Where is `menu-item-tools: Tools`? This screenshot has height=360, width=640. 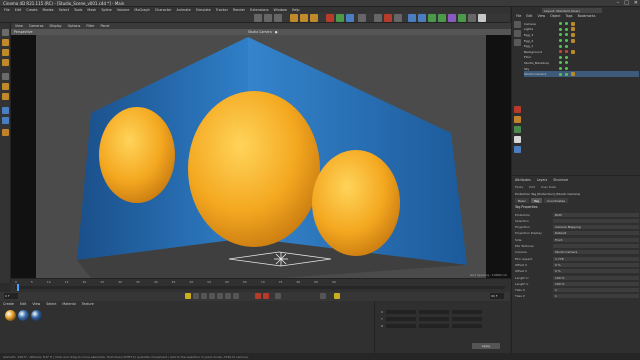 menu-item-tools: Tools is located at coordinates (78, 10).